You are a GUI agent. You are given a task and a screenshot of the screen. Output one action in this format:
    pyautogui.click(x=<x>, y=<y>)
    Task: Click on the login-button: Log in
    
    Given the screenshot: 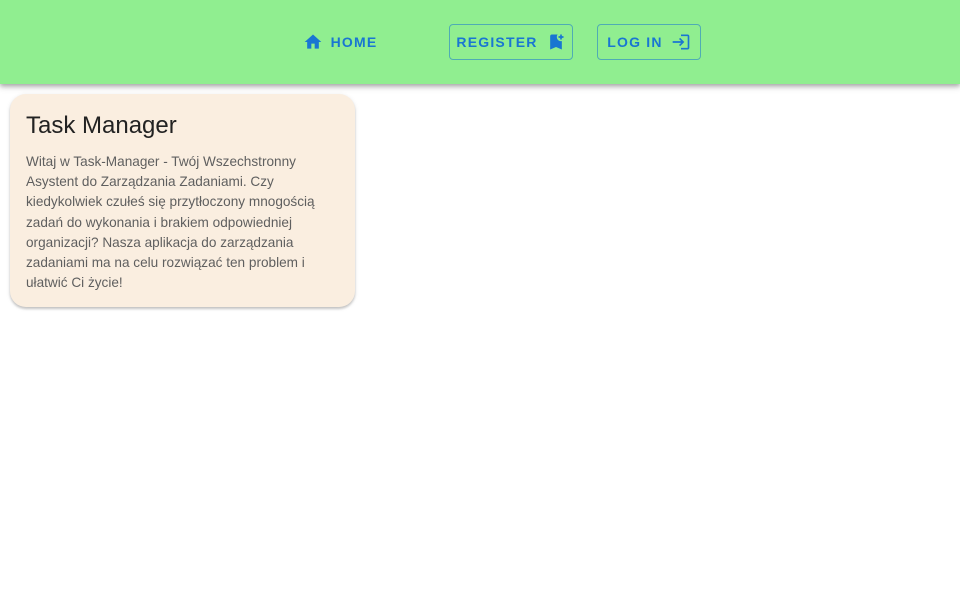 What is the action you would take?
    pyautogui.click(x=649, y=42)
    